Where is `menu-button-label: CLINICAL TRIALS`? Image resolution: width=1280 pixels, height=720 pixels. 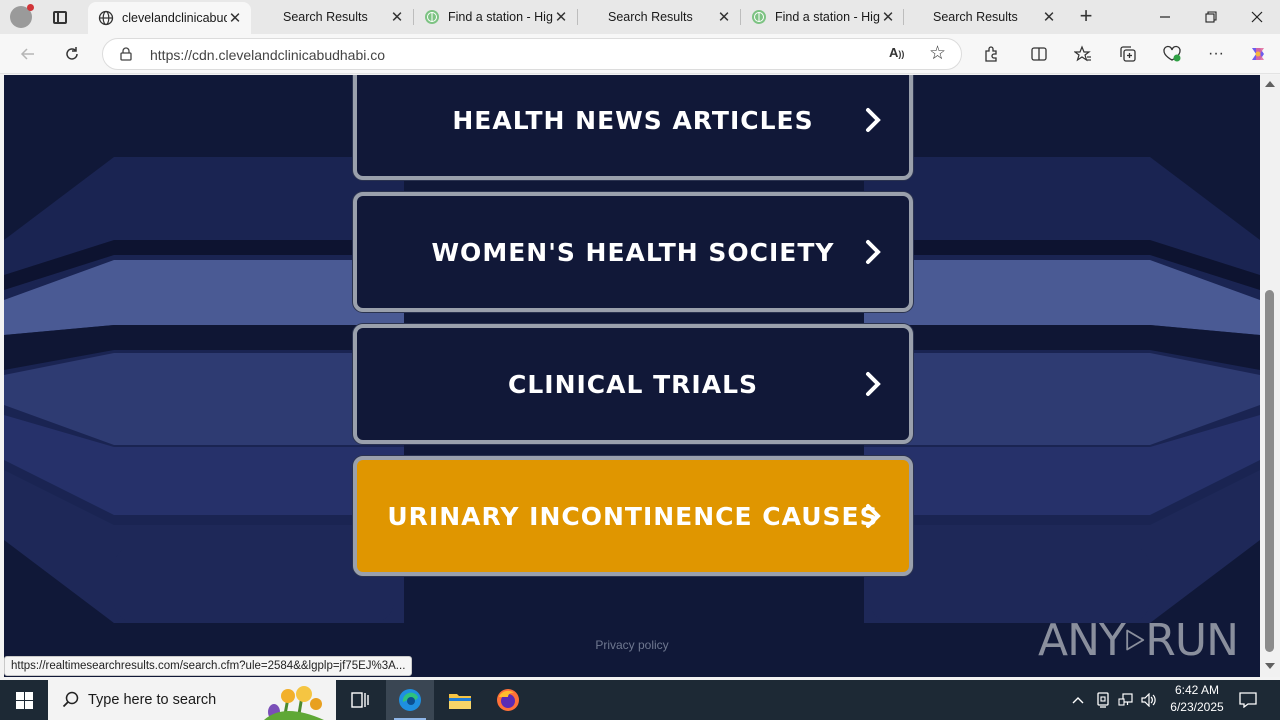
menu-button-label: CLINICAL TRIALS is located at coordinates (633, 384).